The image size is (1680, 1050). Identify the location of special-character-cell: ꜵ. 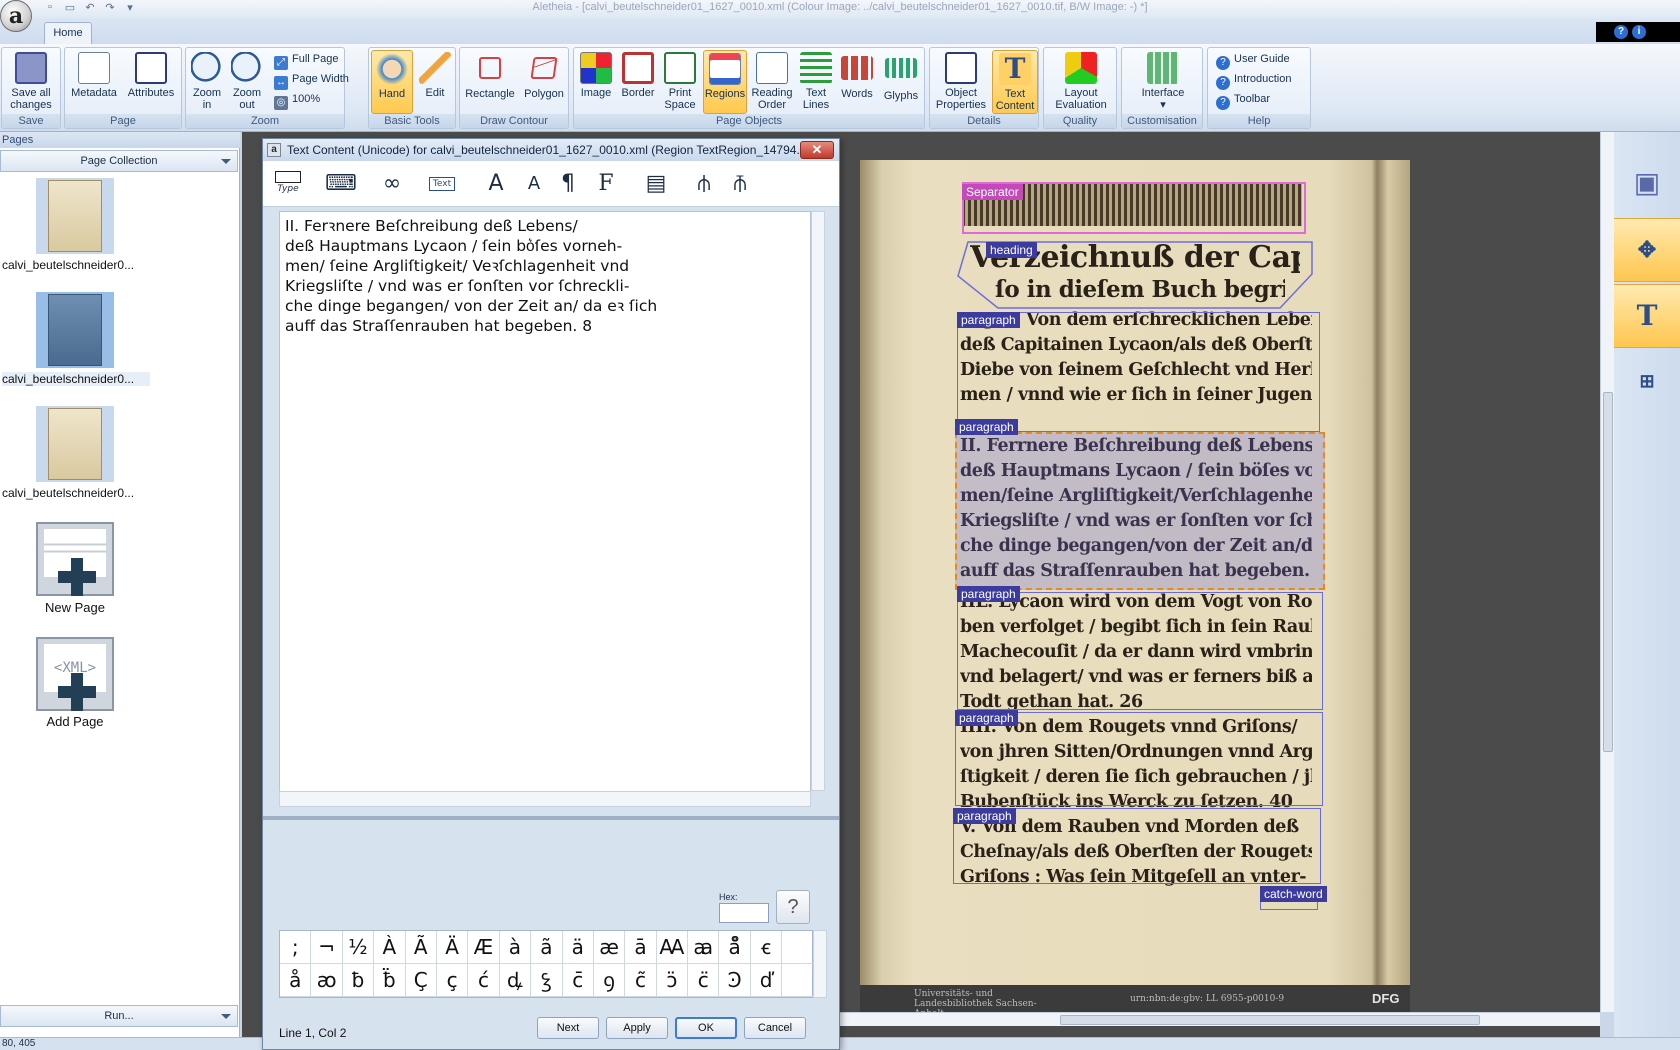
(327, 980).